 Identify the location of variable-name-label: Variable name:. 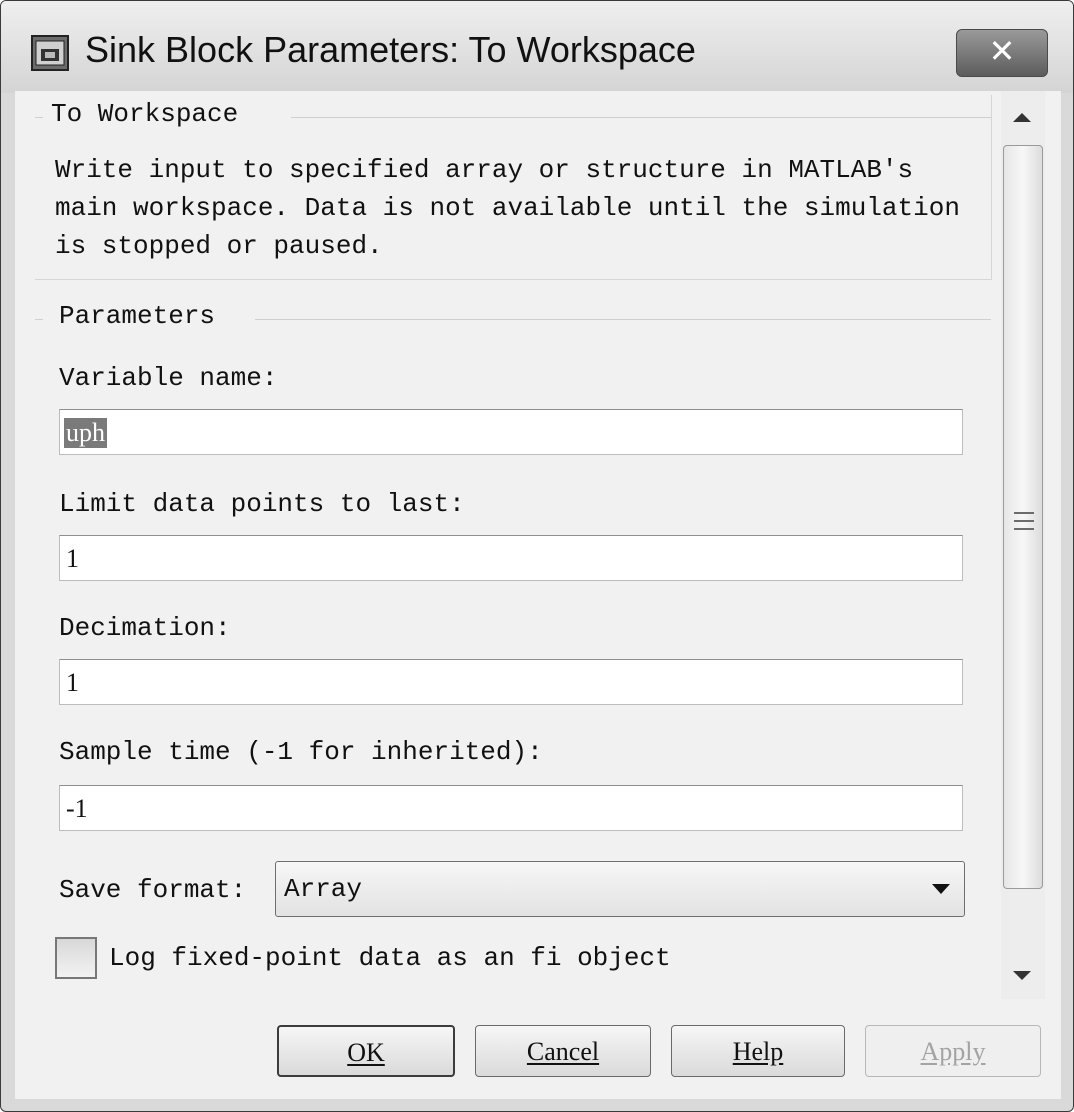
(168, 378).